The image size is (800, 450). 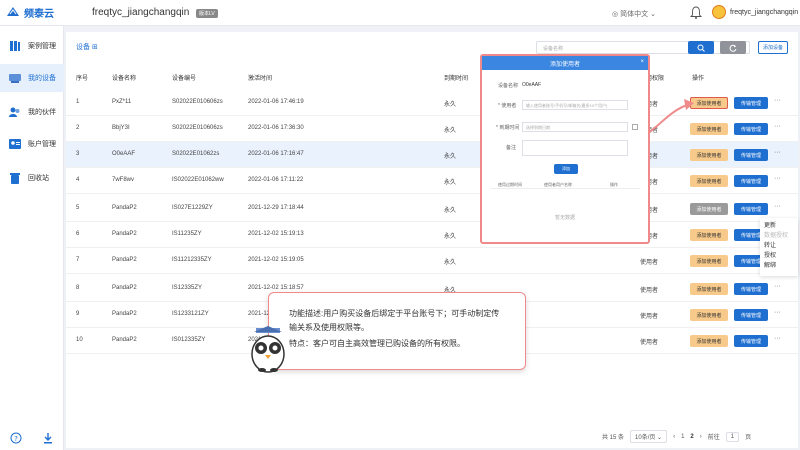 I want to click on cell-code: IS02022E01062ww, so click(x=198, y=180).